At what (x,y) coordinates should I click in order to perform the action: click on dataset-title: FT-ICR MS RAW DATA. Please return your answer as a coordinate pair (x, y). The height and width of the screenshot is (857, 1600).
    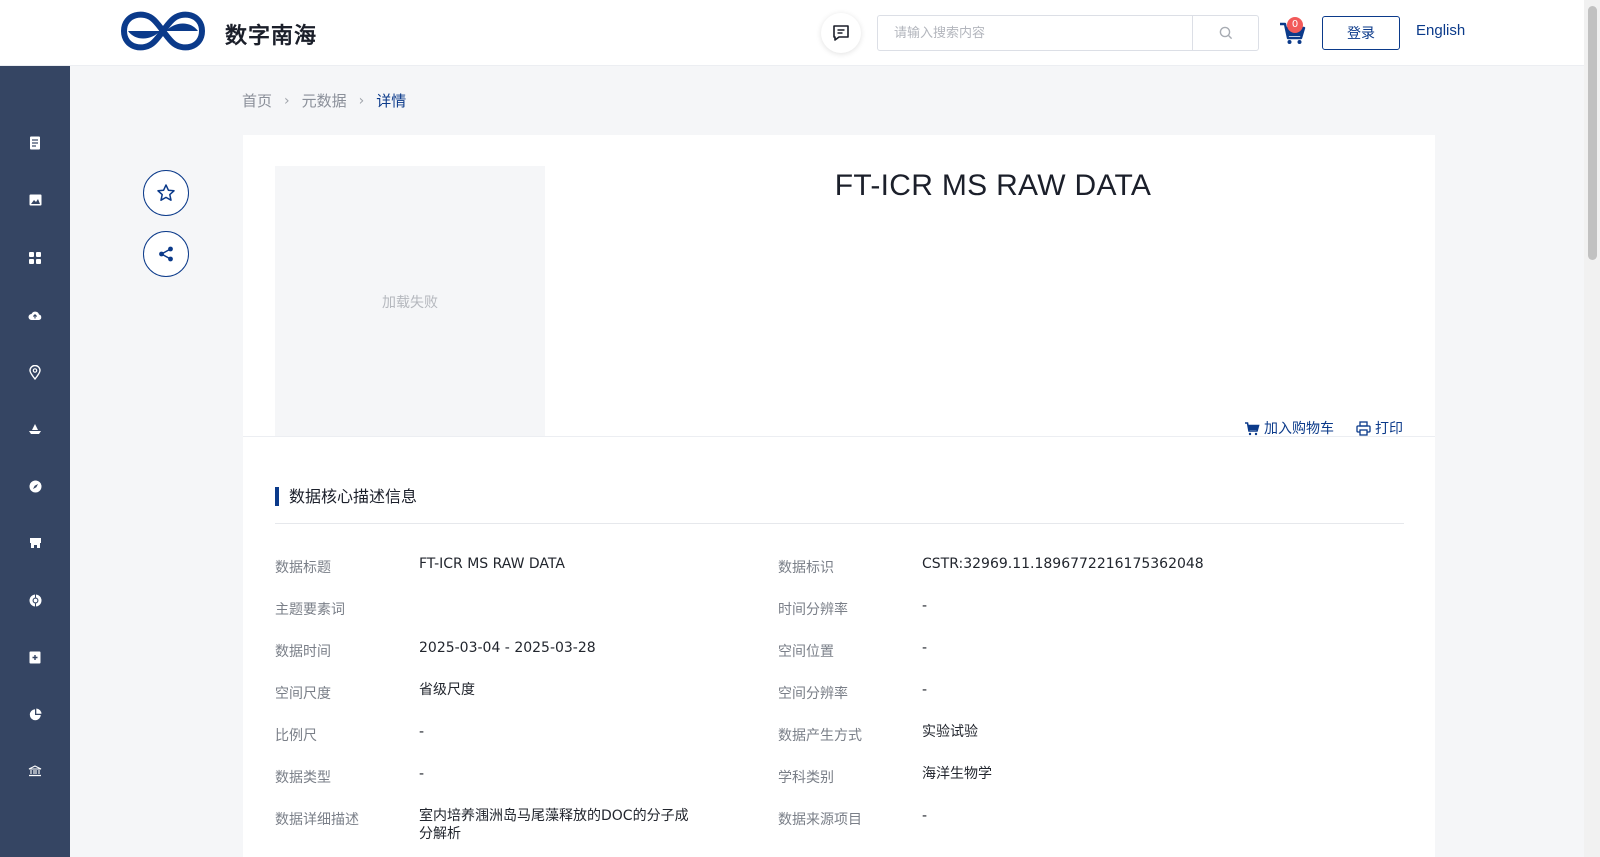
    Looking at the image, I should click on (993, 185).